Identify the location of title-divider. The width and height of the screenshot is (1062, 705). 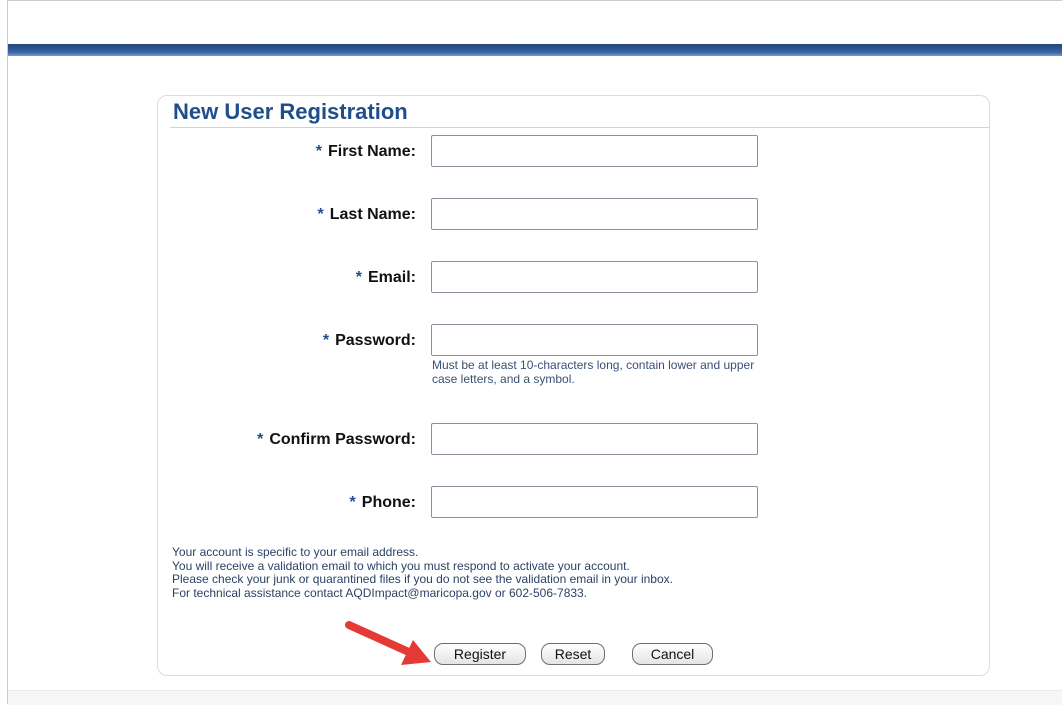
(579, 127).